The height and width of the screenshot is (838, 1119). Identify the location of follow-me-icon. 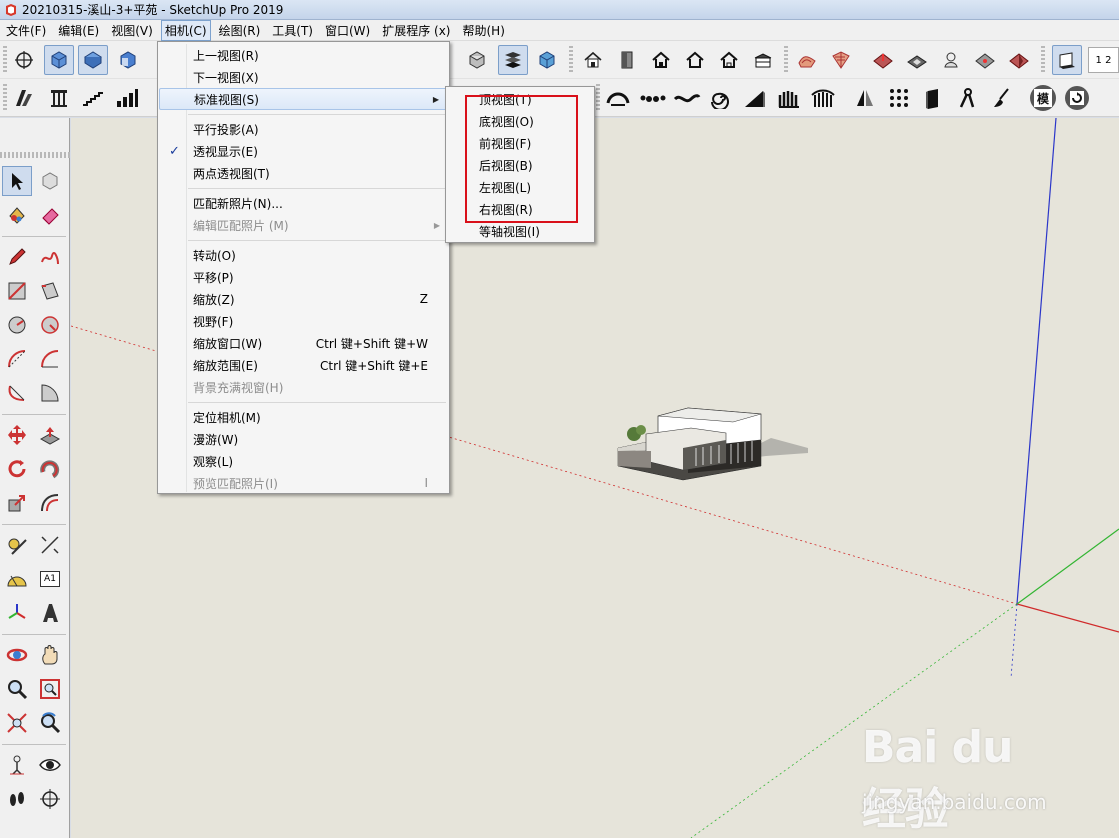
(50, 469).